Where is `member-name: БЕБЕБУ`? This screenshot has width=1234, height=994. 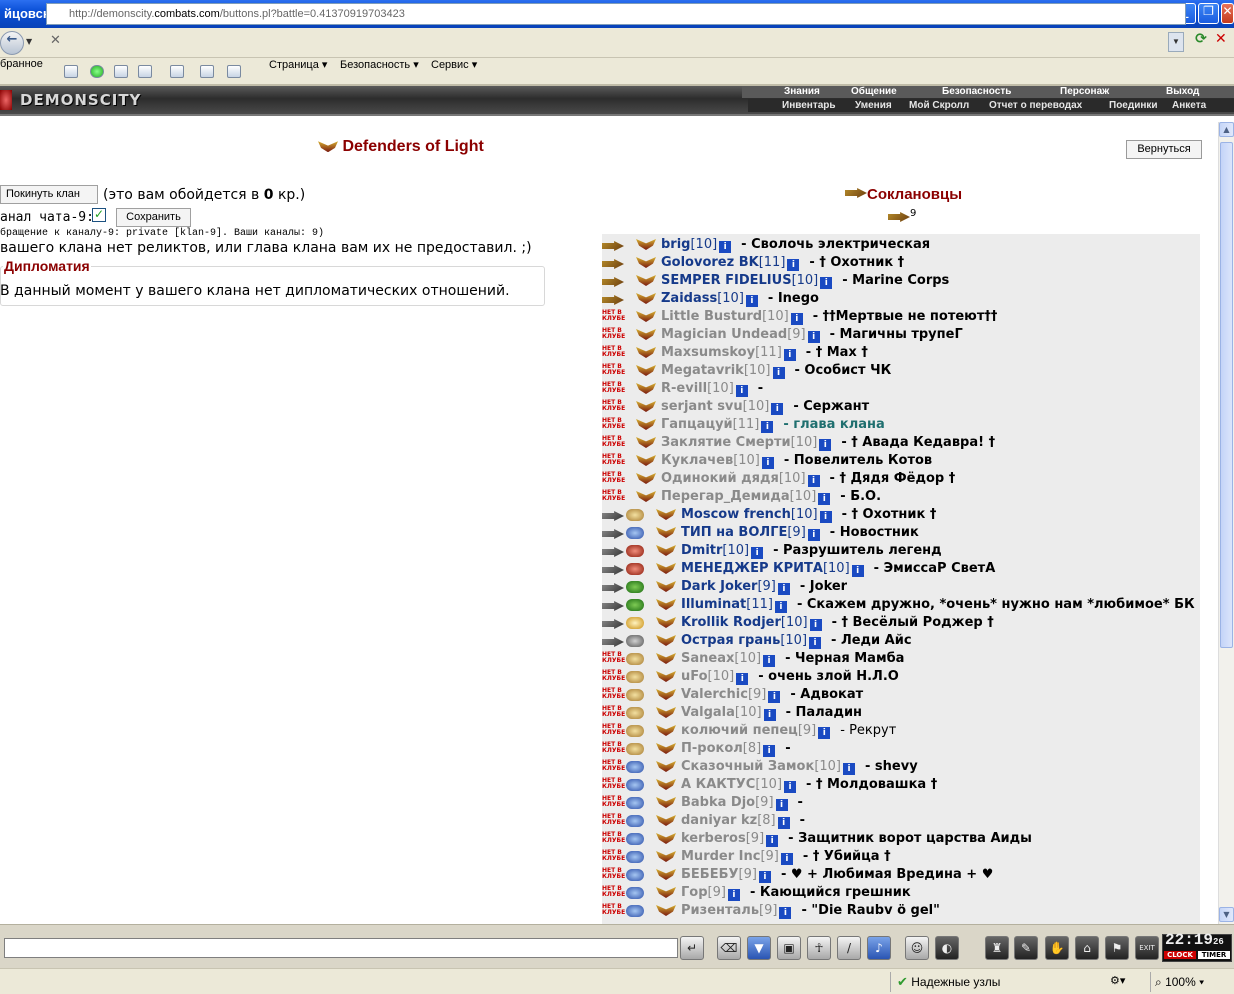
member-name: БЕБЕБУ is located at coordinates (710, 874).